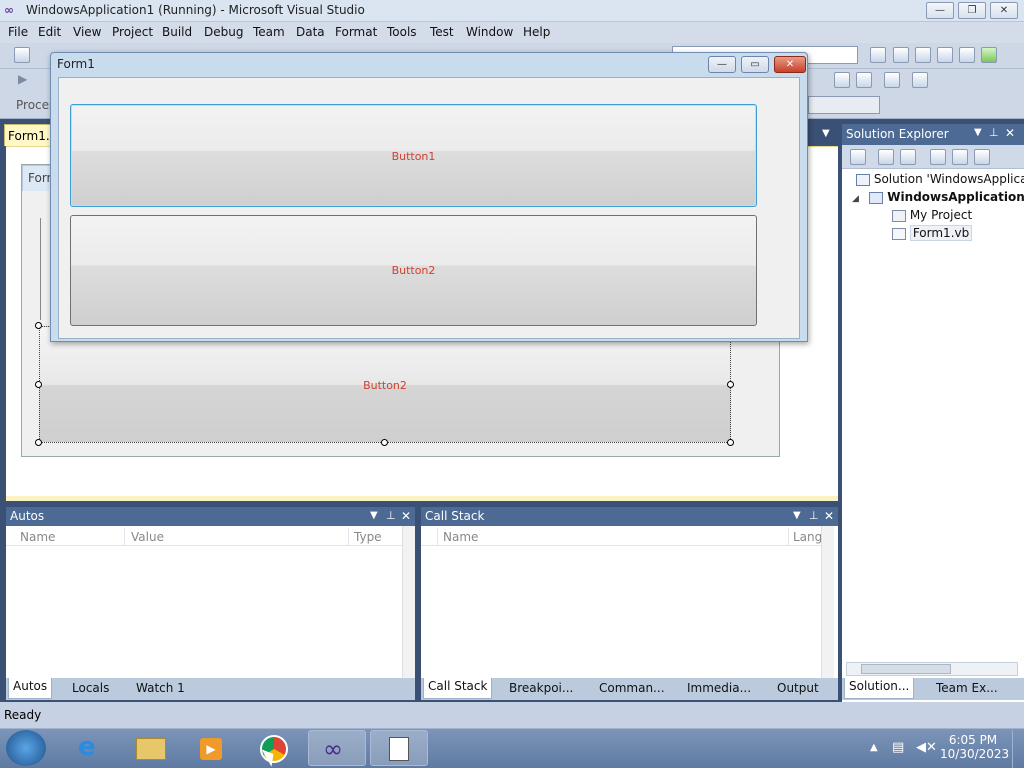 The height and width of the screenshot is (768, 1024). Describe the element at coordinates (1004, 10) in the screenshot. I see `close-button: ✕` at that location.